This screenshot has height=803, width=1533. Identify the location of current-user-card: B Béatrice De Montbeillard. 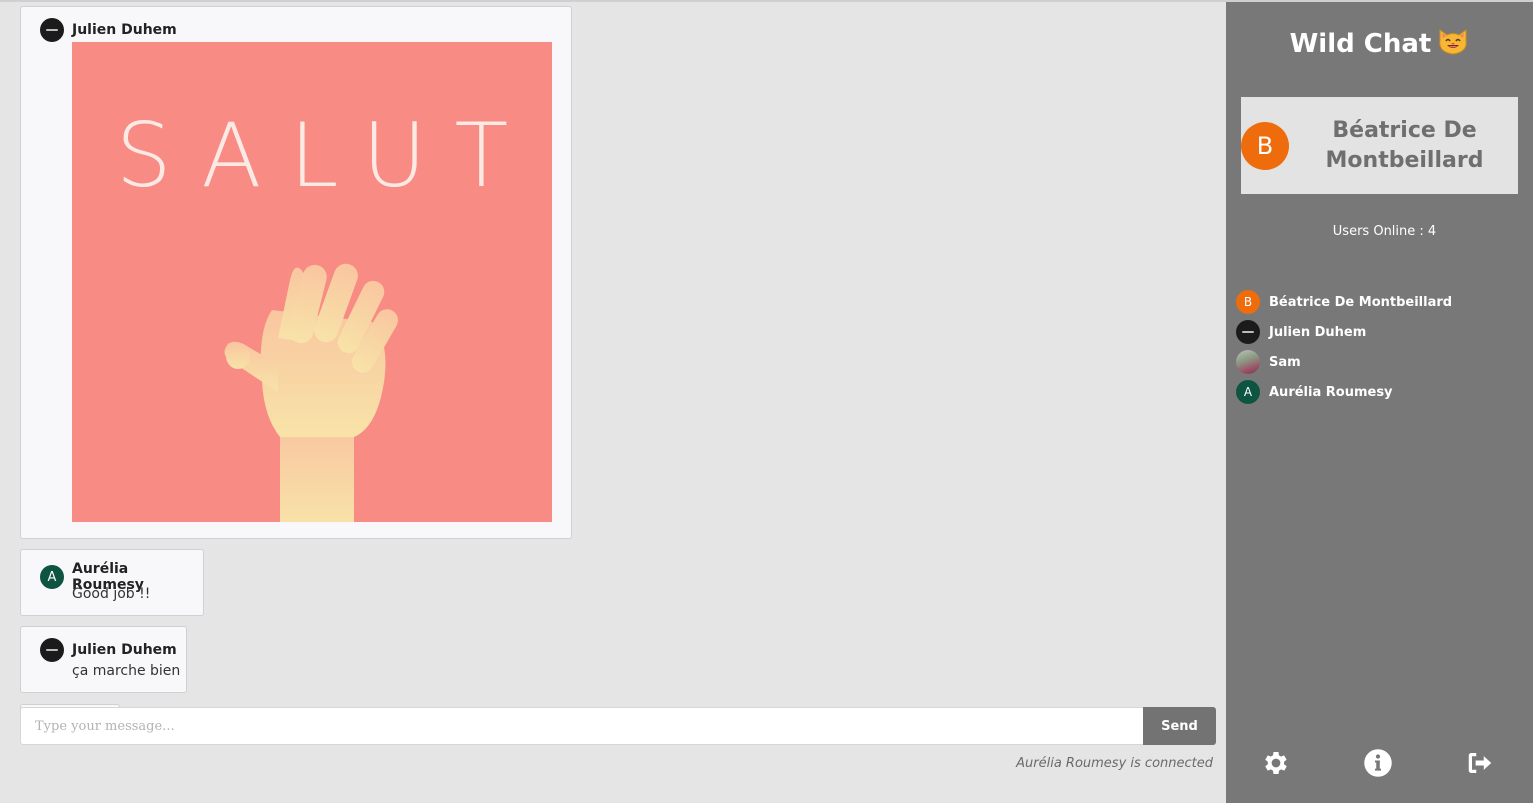
(1379, 145).